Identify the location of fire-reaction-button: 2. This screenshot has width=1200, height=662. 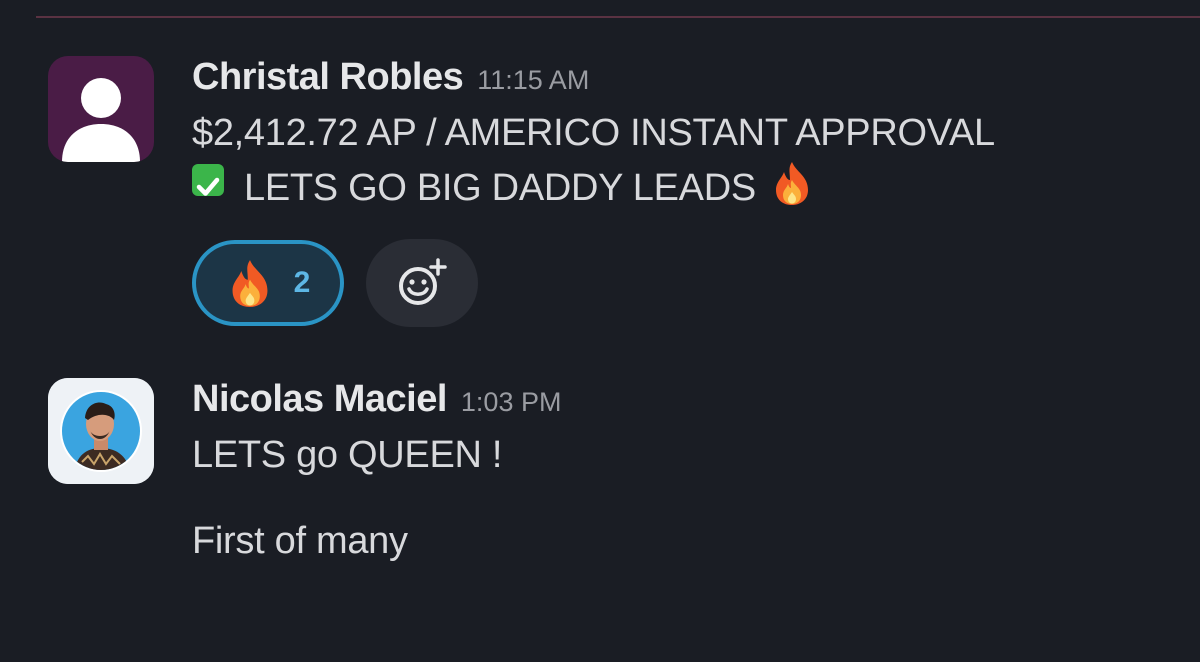
(268, 283).